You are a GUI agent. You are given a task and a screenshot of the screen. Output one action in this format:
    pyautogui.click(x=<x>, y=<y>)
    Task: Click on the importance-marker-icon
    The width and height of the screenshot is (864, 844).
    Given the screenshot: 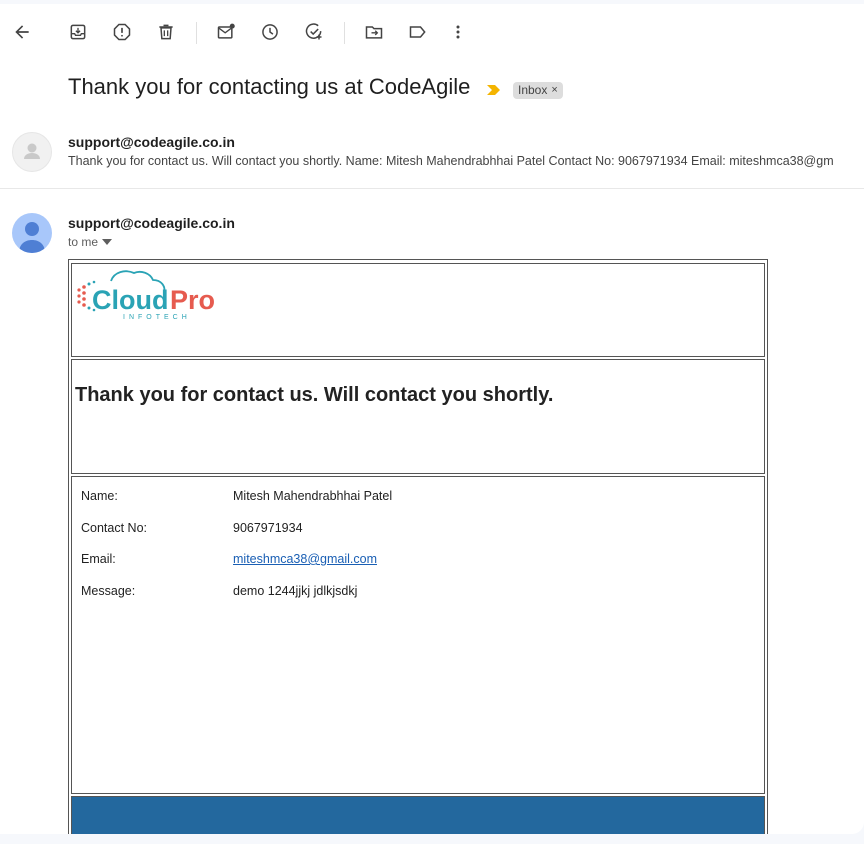 What is the action you would take?
    pyautogui.click(x=494, y=90)
    